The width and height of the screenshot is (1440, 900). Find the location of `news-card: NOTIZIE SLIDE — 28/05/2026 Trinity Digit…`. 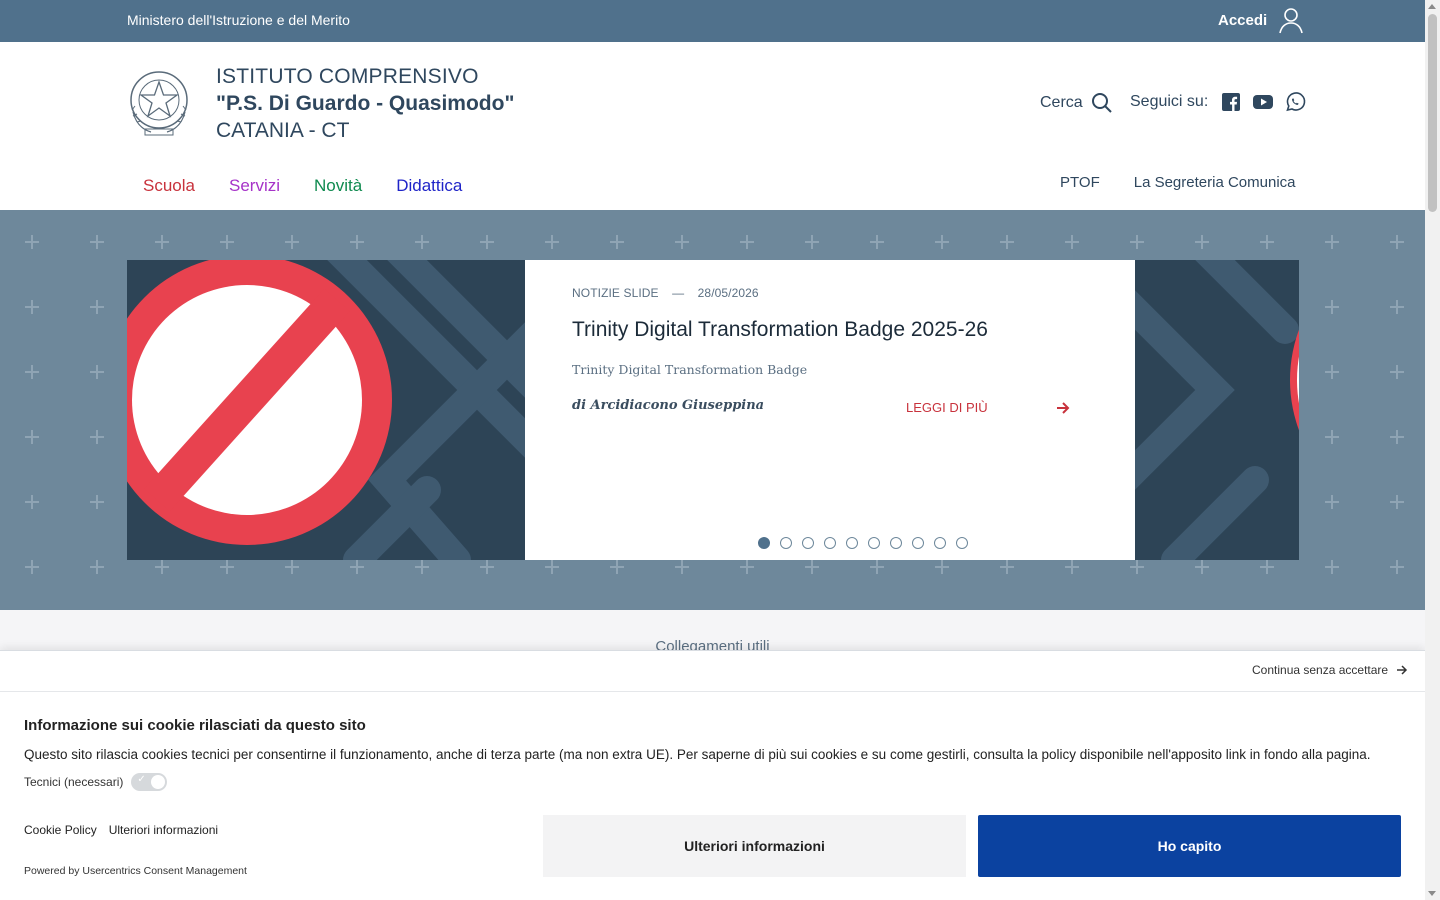

news-card: NOTIZIE SLIDE — 28/05/2026 Trinity Digit… is located at coordinates (830, 410).